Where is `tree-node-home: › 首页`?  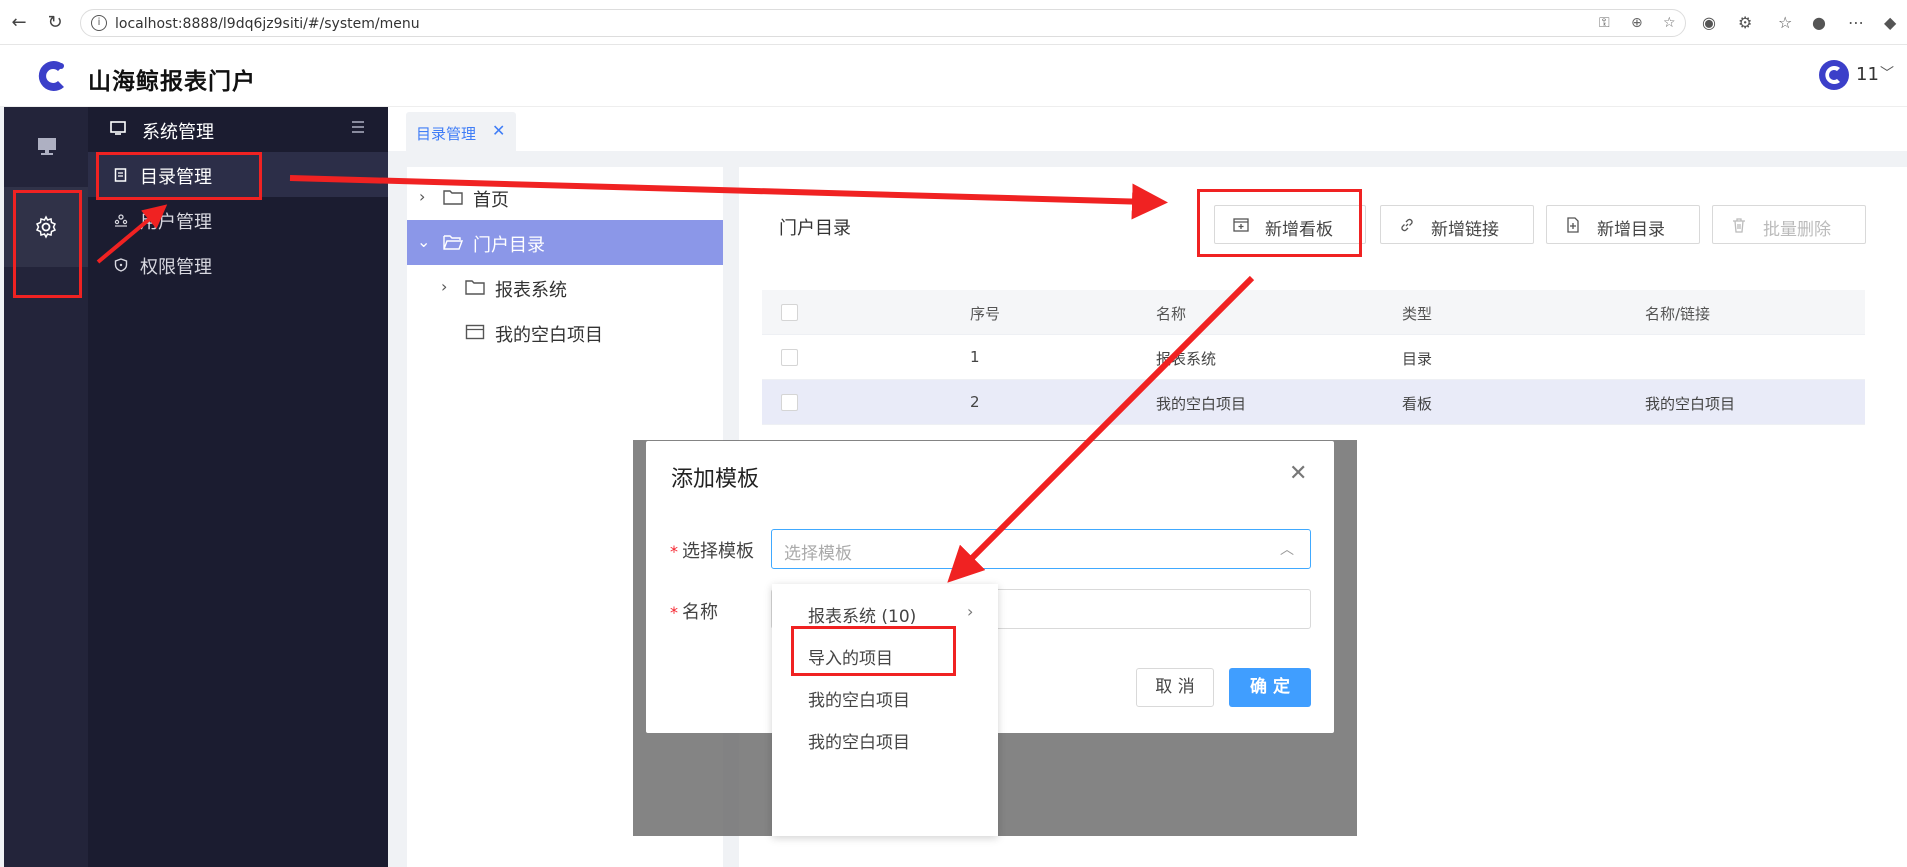 tree-node-home: › 首页 is located at coordinates (565, 197).